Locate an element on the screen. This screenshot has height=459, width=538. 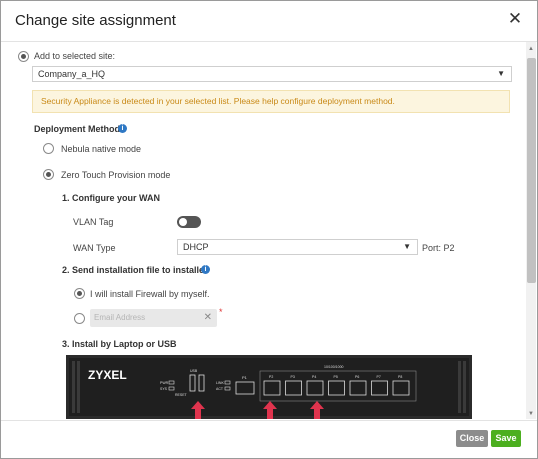
scrollbar-thumb is located at coordinates (531, 170).